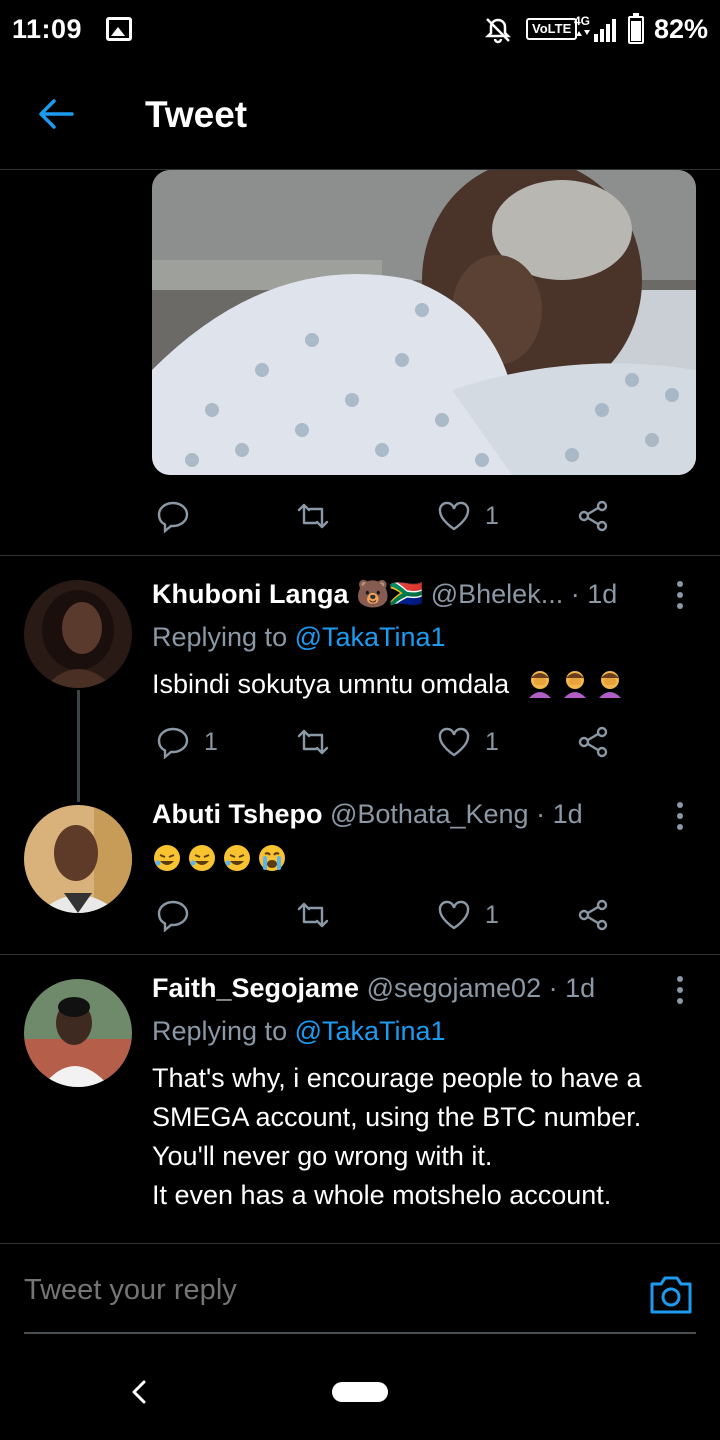  Describe the element at coordinates (498, 31) in the screenshot. I see `mute-icon` at that location.